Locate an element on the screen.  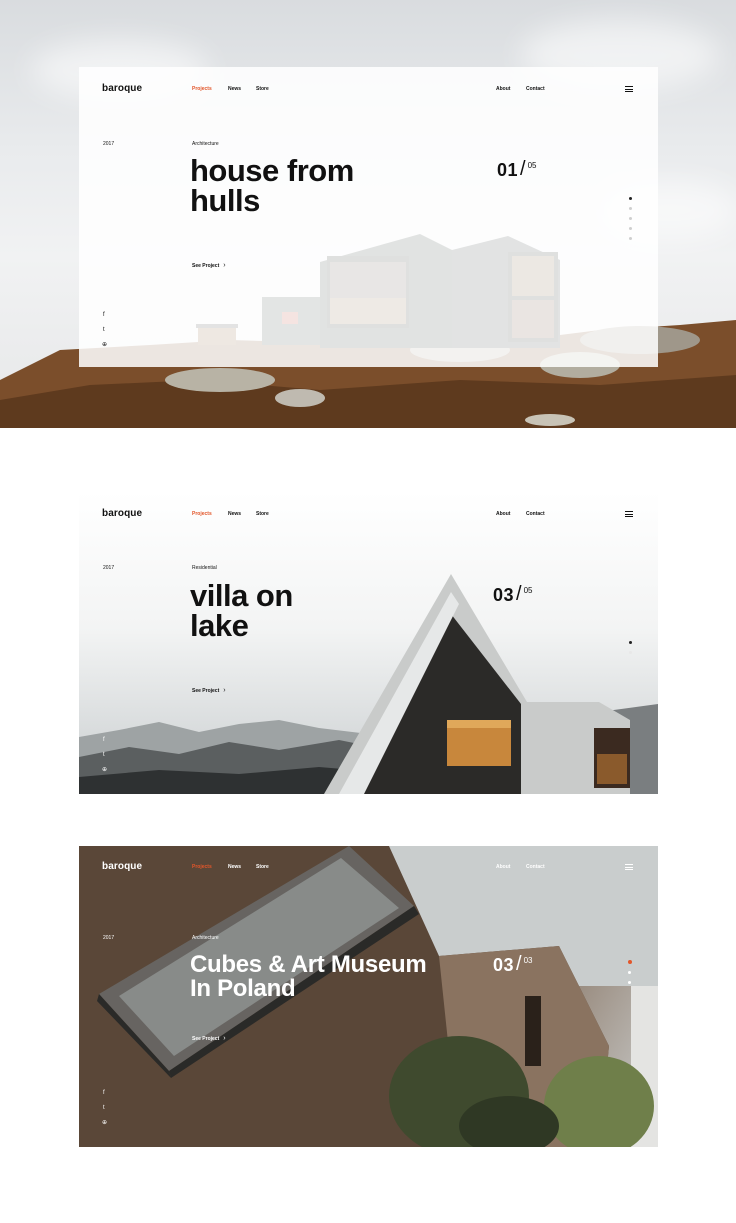
project-title-line-2: lake is located at coordinates (219, 626).